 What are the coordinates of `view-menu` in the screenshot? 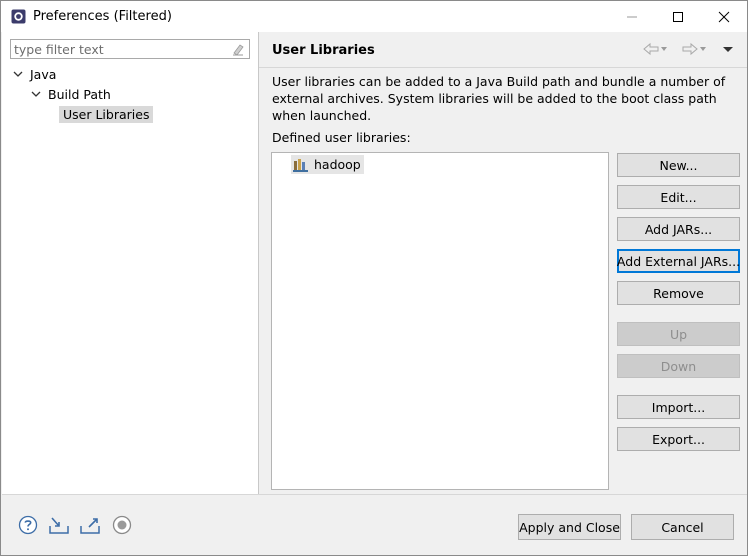 It's located at (728, 49).